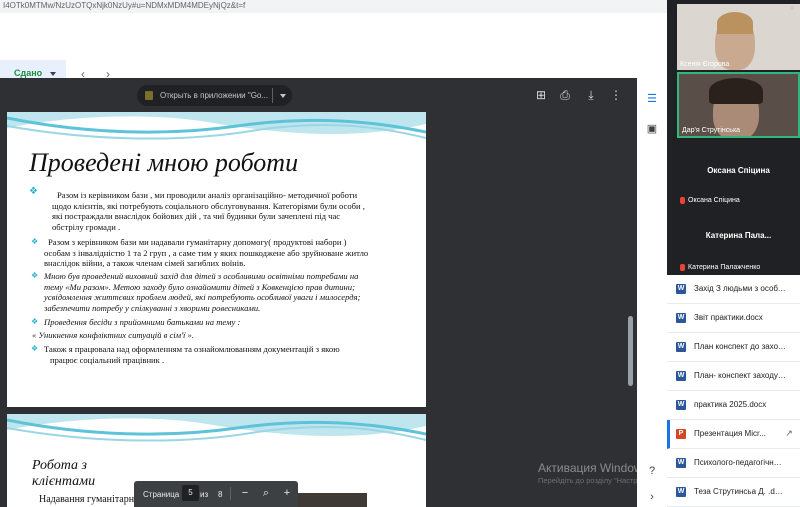 Image resolution: width=800 pixels, height=507 pixels. What do you see at coordinates (216, 494) in the screenshot?
I see `page-navigation-bar: Страница 5 из 8 − ⌕ +` at bounding box center [216, 494].